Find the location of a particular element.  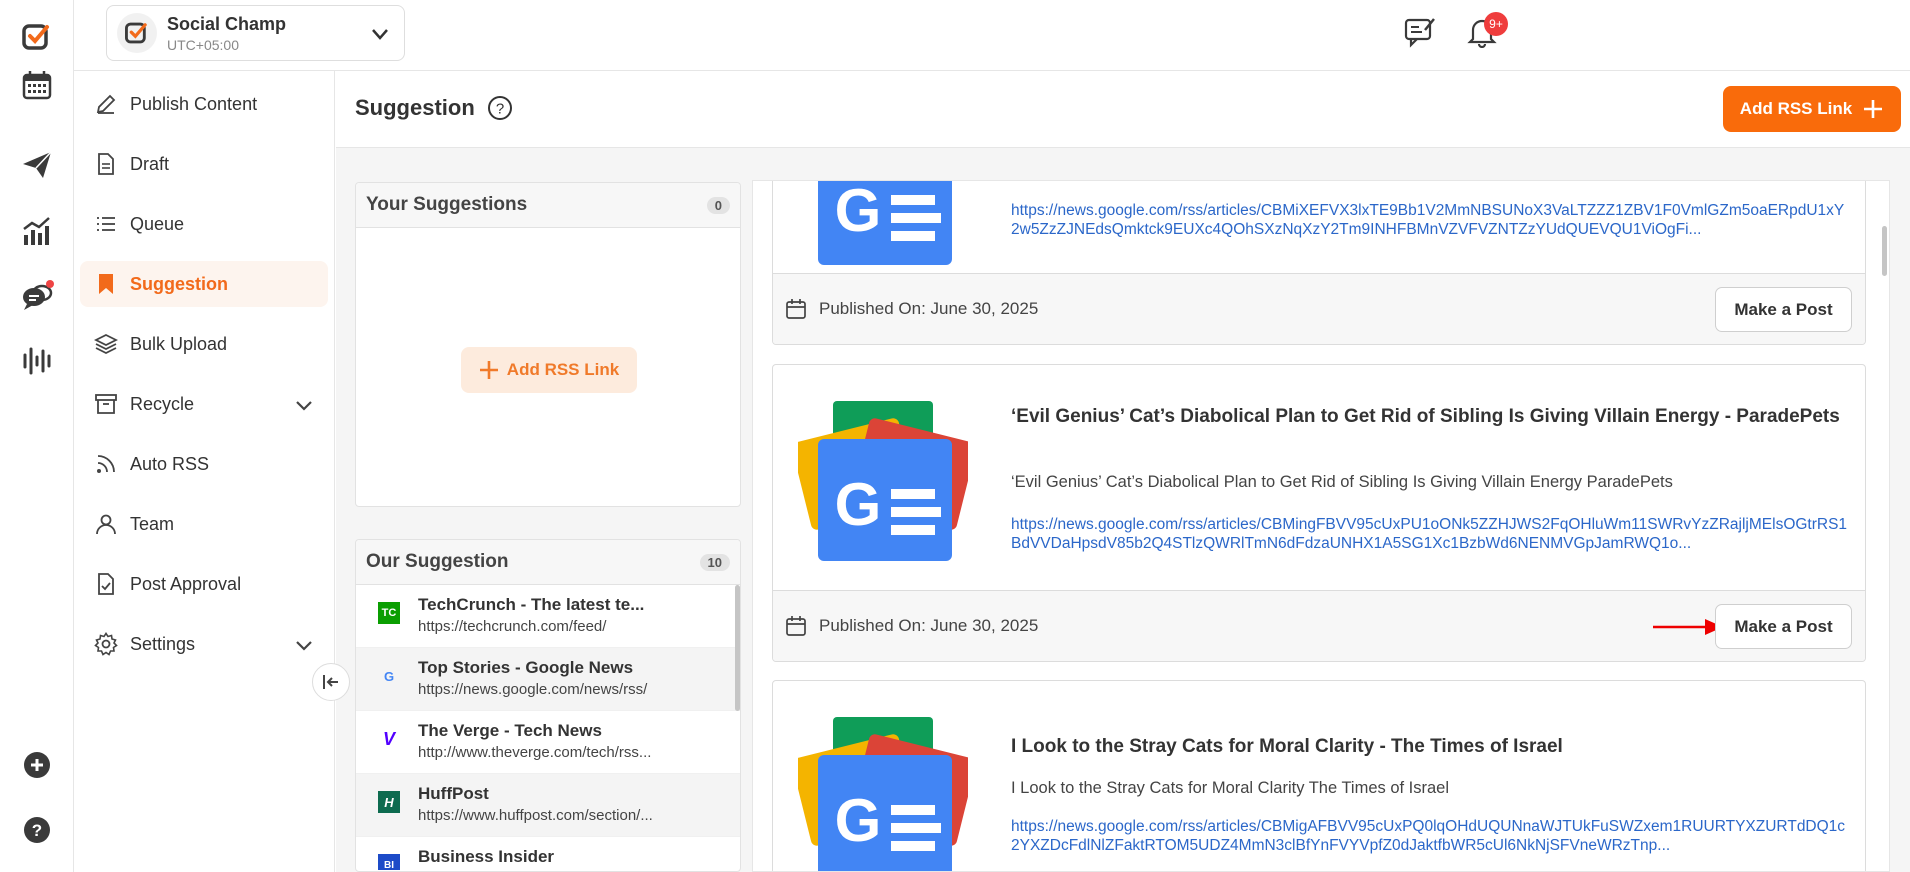

audio-wave-icon is located at coordinates (37, 361).